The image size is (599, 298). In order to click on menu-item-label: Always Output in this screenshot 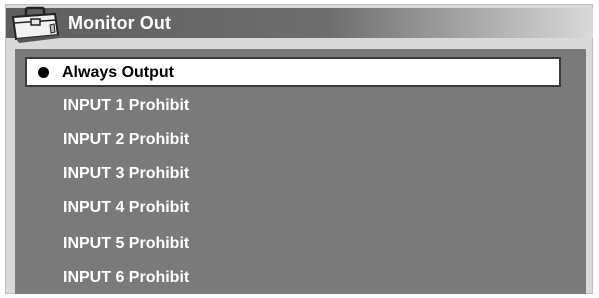, I will do `click(118, 72)`.